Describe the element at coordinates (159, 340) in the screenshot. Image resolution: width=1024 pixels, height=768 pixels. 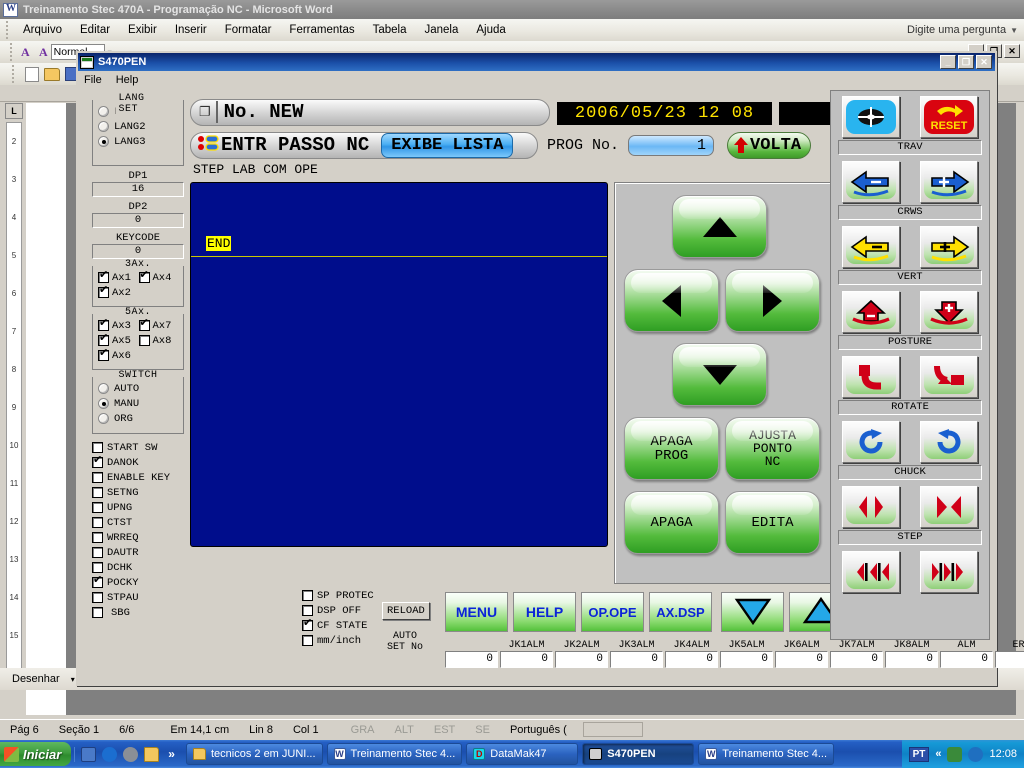
I see `checkbox-ax8: Ax8` at that location.